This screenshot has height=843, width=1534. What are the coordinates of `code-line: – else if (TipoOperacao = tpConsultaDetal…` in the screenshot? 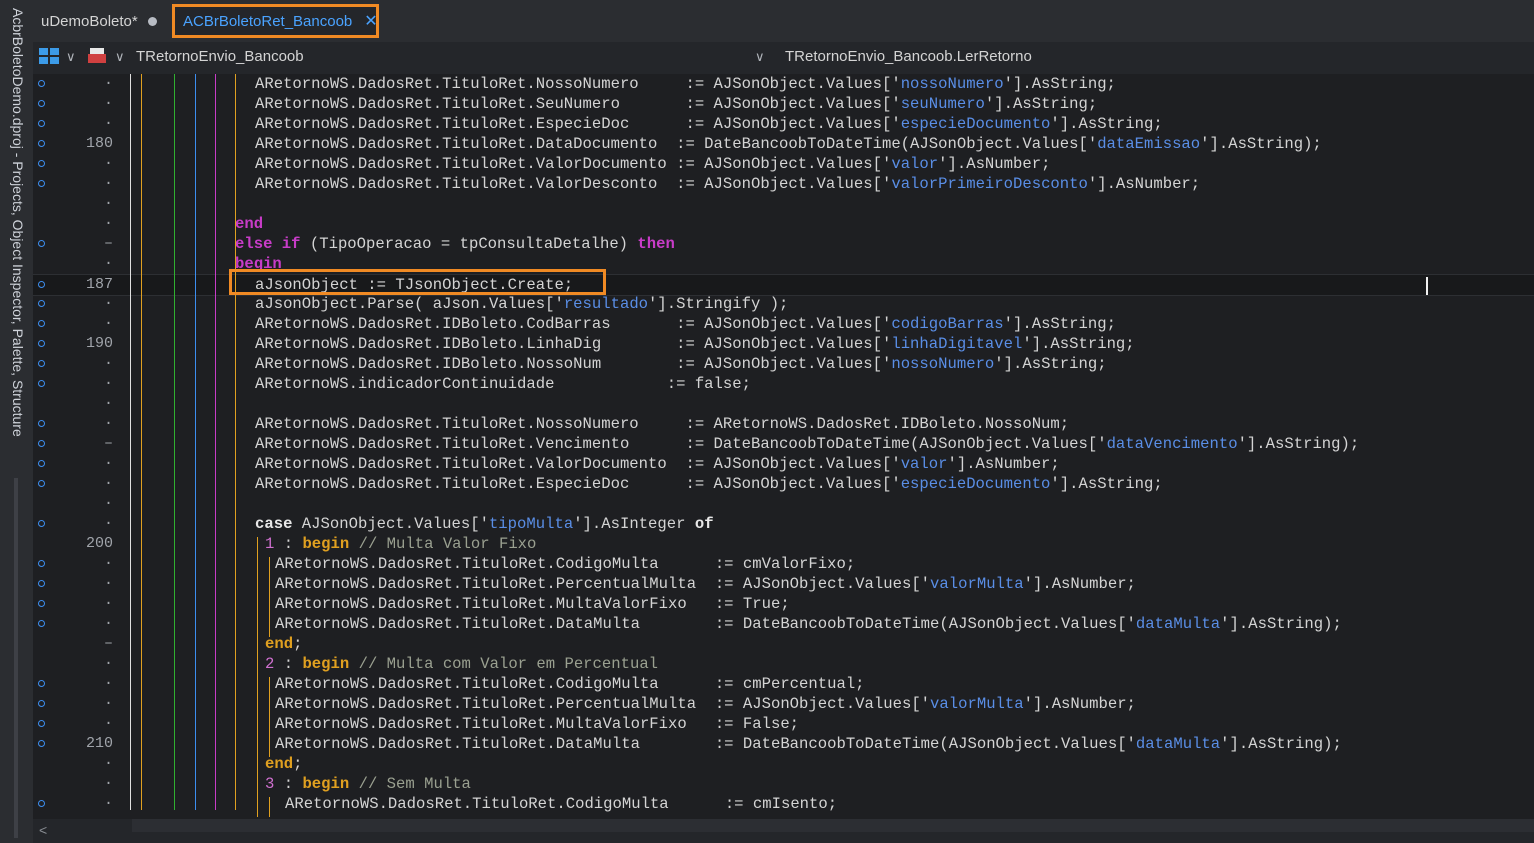 It's located at (783, 244).